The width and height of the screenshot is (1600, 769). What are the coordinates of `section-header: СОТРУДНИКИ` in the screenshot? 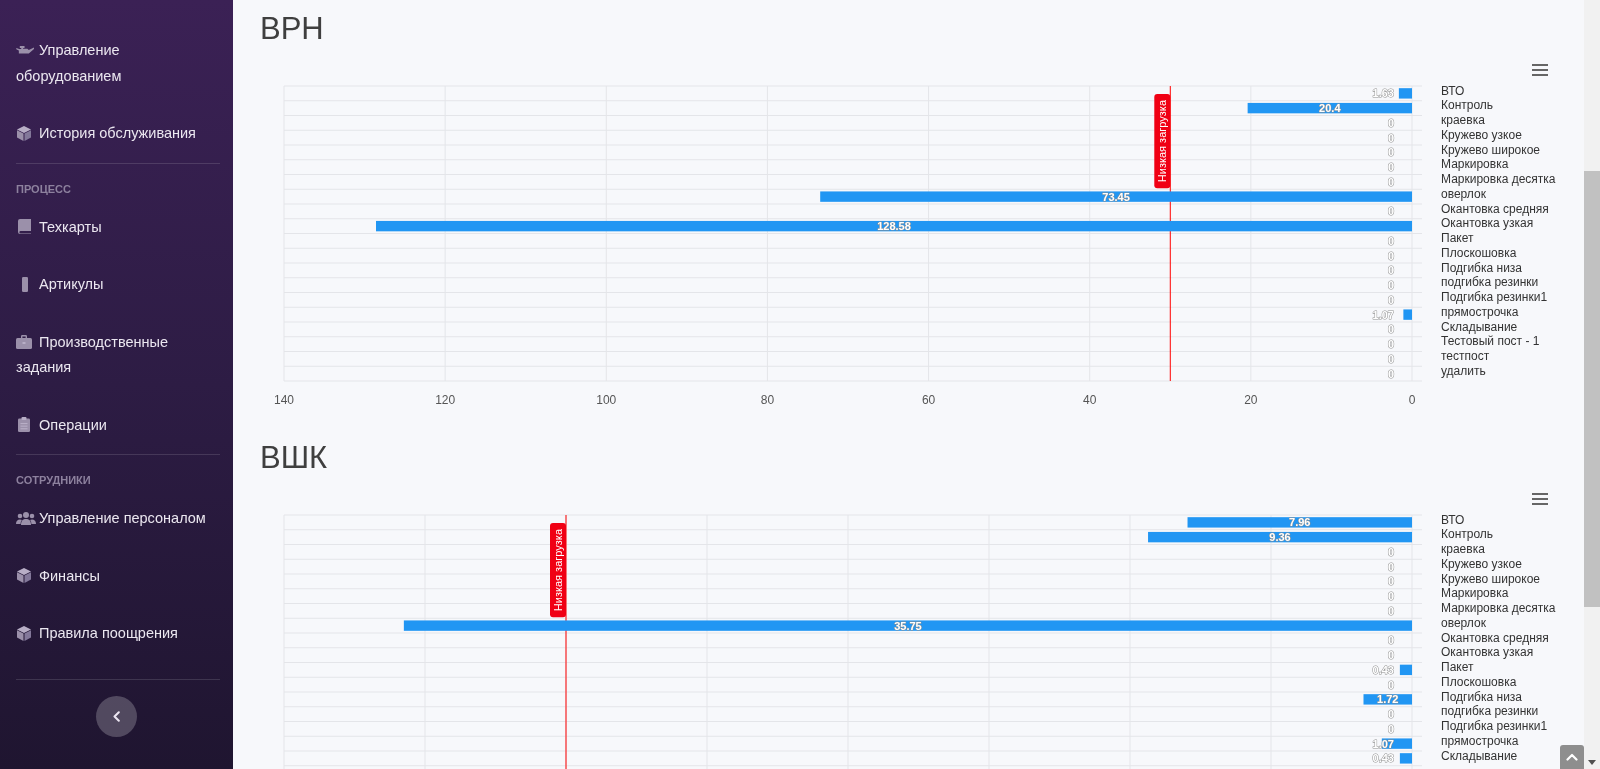 It's located at (53, 480).